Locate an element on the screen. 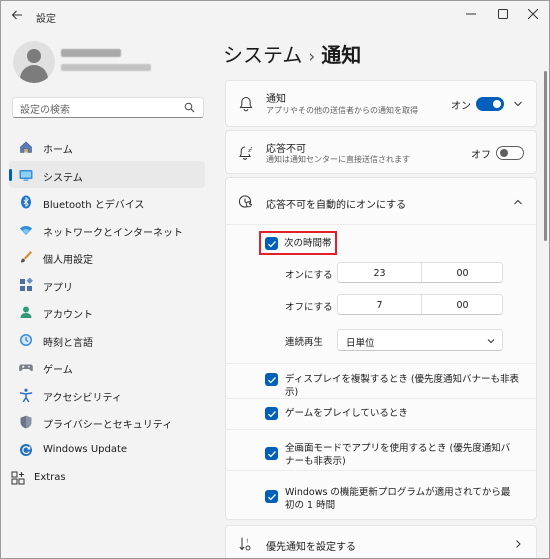  svg-text: z is located at coordinates (251, 148).